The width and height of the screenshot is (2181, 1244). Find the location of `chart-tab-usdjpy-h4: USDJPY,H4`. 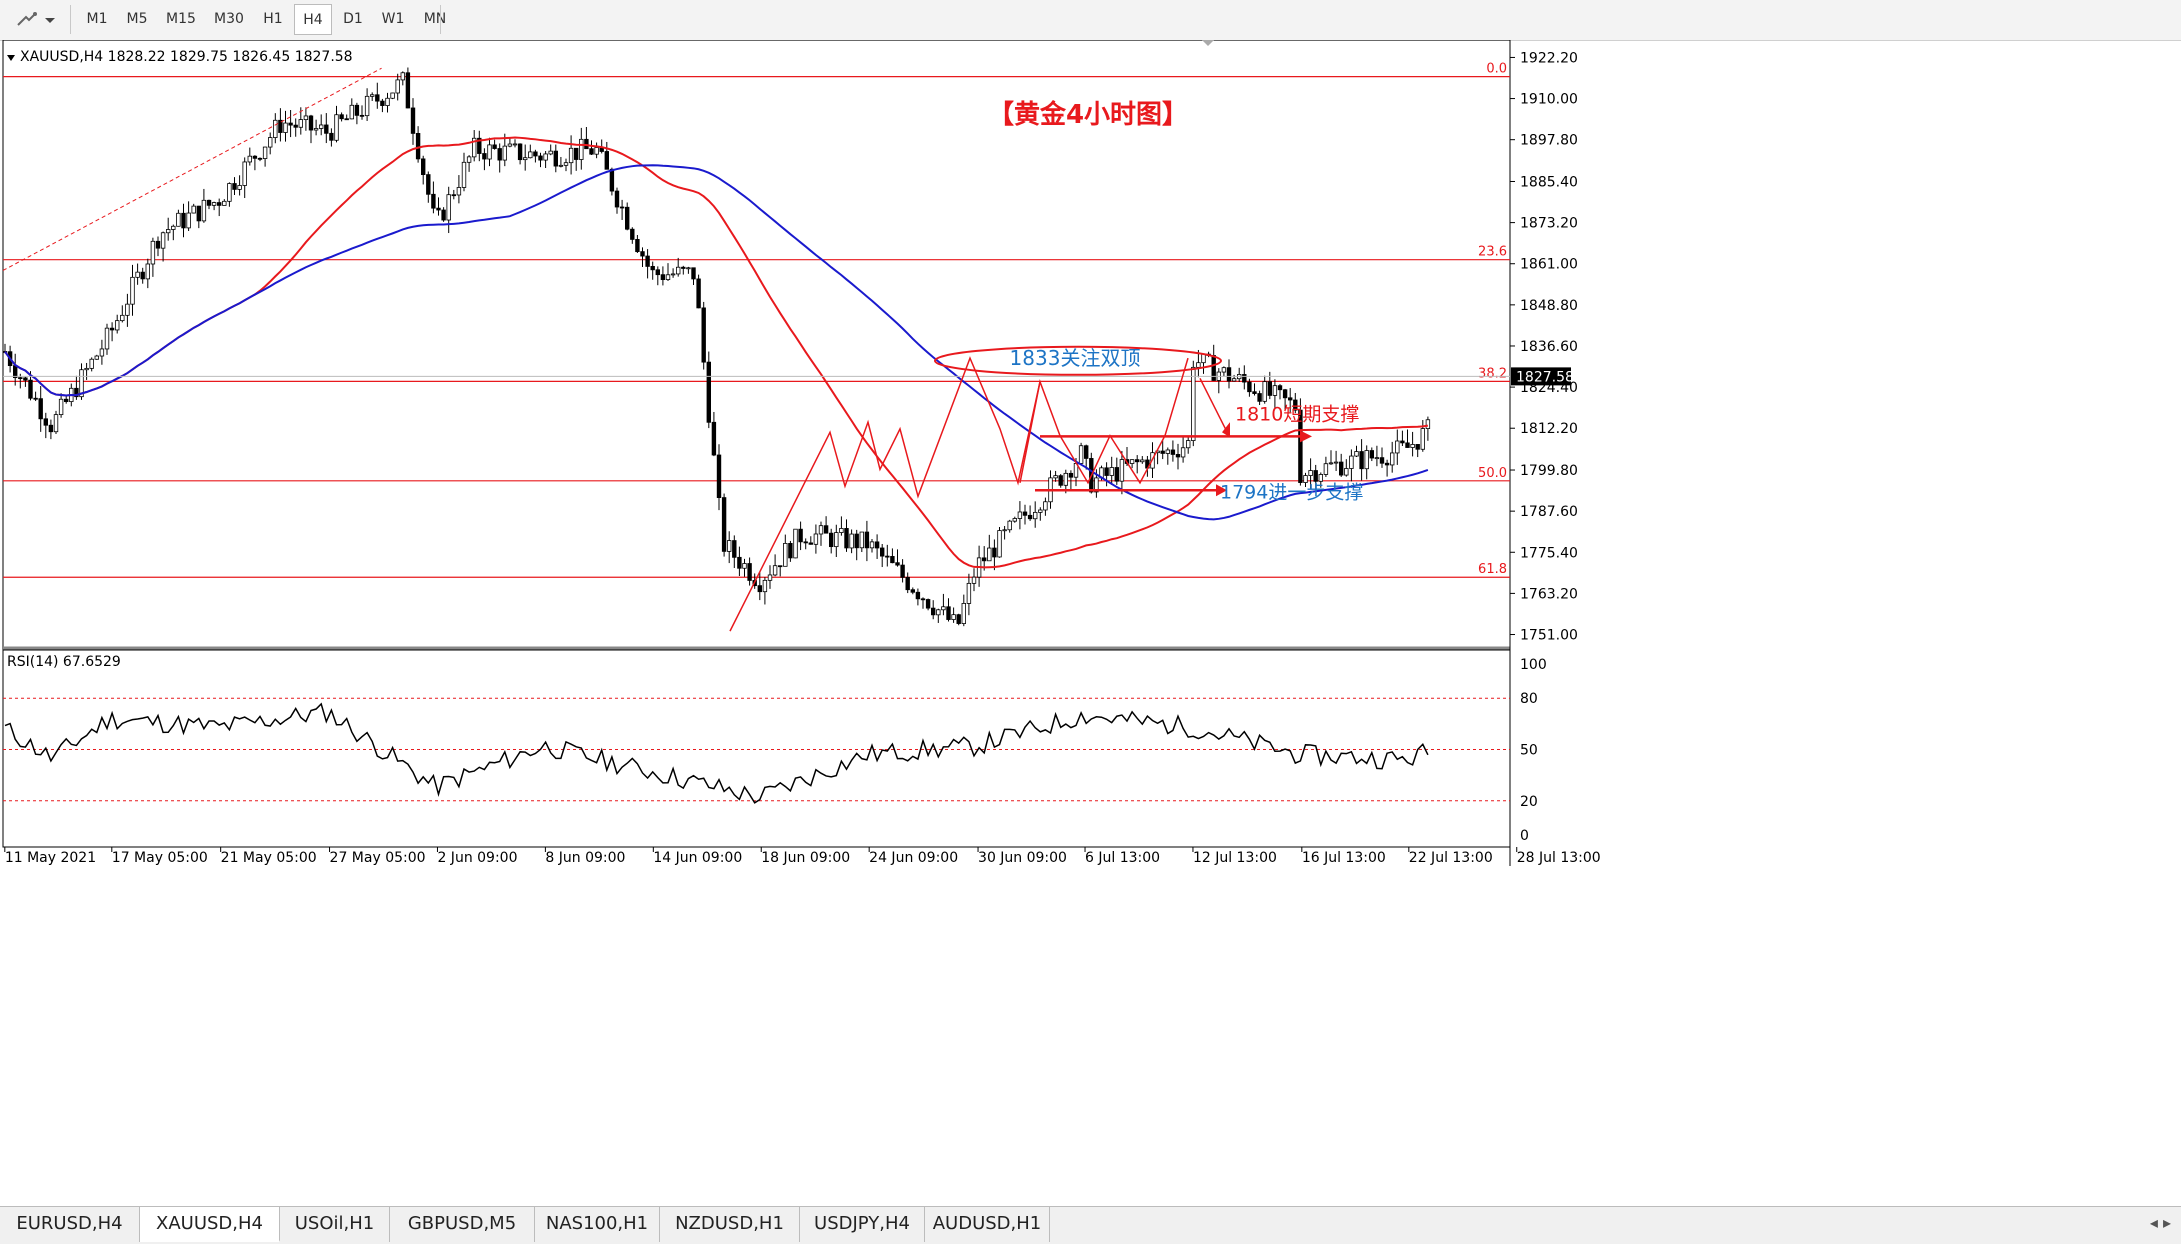

chart-tab-usdjpy-h4: USDJPY,H4 is located at coordinates (862, 1224).